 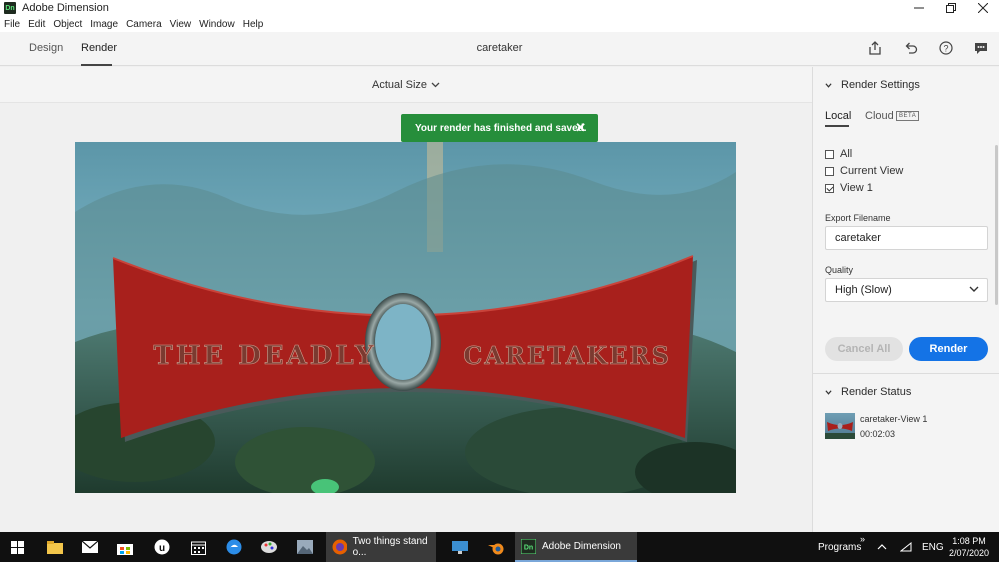 I want to click on menu-edit: Edit, so click(x=36, y=24).